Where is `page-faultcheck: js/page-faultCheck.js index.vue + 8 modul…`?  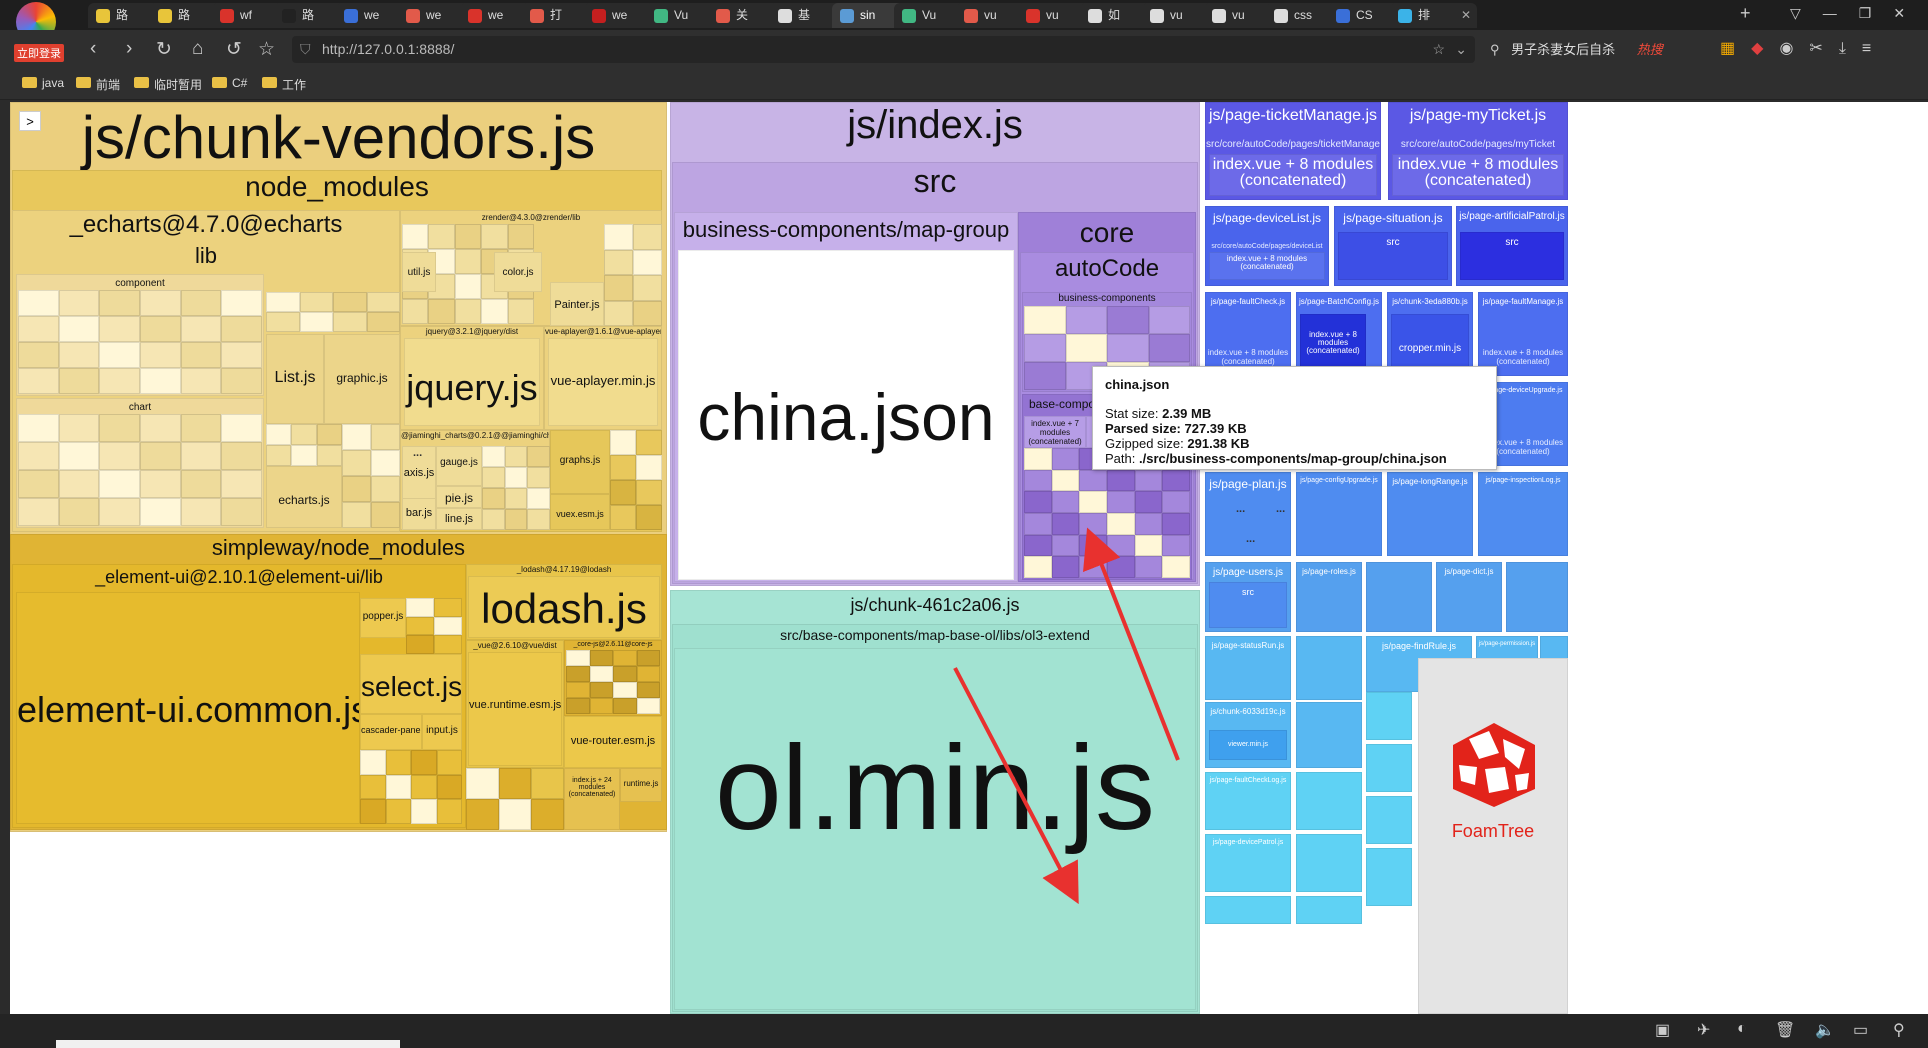
page-faultcheck: js/page-faultCheck.js index.vue + 8 modul… is located at coordinates (1248, 334).